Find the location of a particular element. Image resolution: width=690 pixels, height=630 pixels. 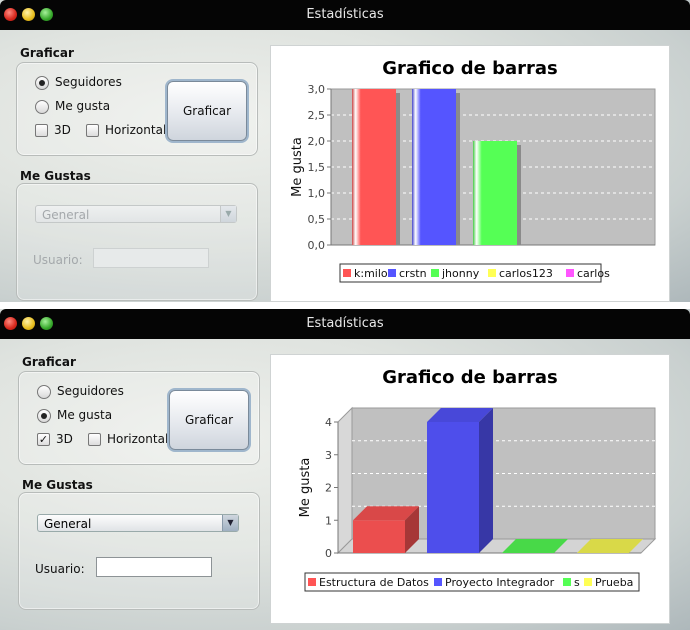

y-tick-label: 0,0 is located at coordinates (317, 245).